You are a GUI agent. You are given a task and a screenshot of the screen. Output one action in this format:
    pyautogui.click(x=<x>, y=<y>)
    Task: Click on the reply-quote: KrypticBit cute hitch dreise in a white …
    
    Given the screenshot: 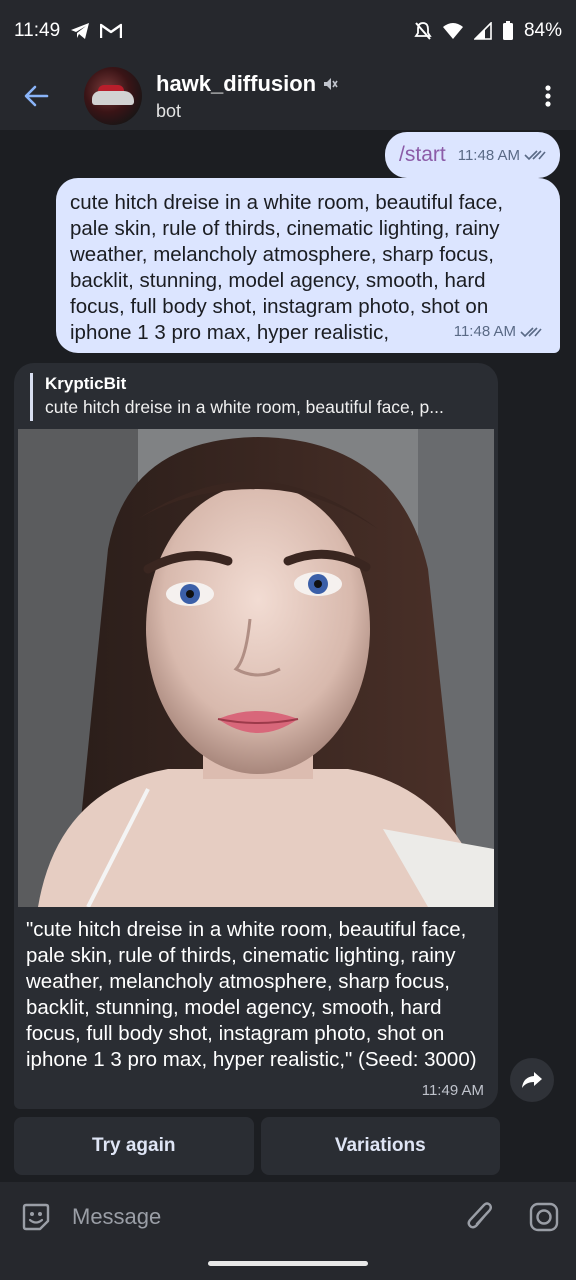 What is the action you would take?
    pyautogui.click(x=264, y=397)
    